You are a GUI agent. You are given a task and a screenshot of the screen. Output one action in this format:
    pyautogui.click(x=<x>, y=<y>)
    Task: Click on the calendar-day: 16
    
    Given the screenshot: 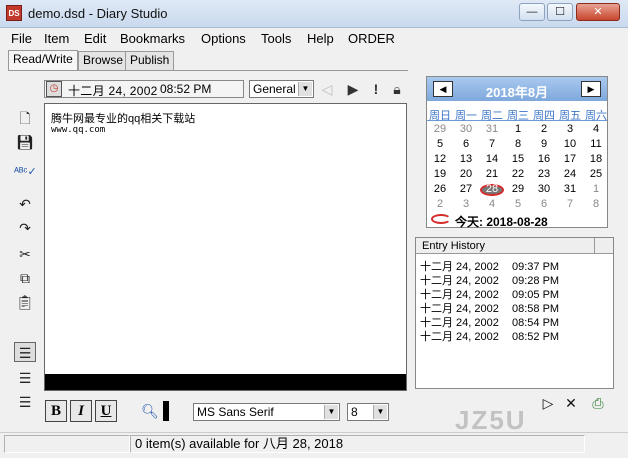 What is the action you would take?
    pyautogui.click(x=544, y=159)
    